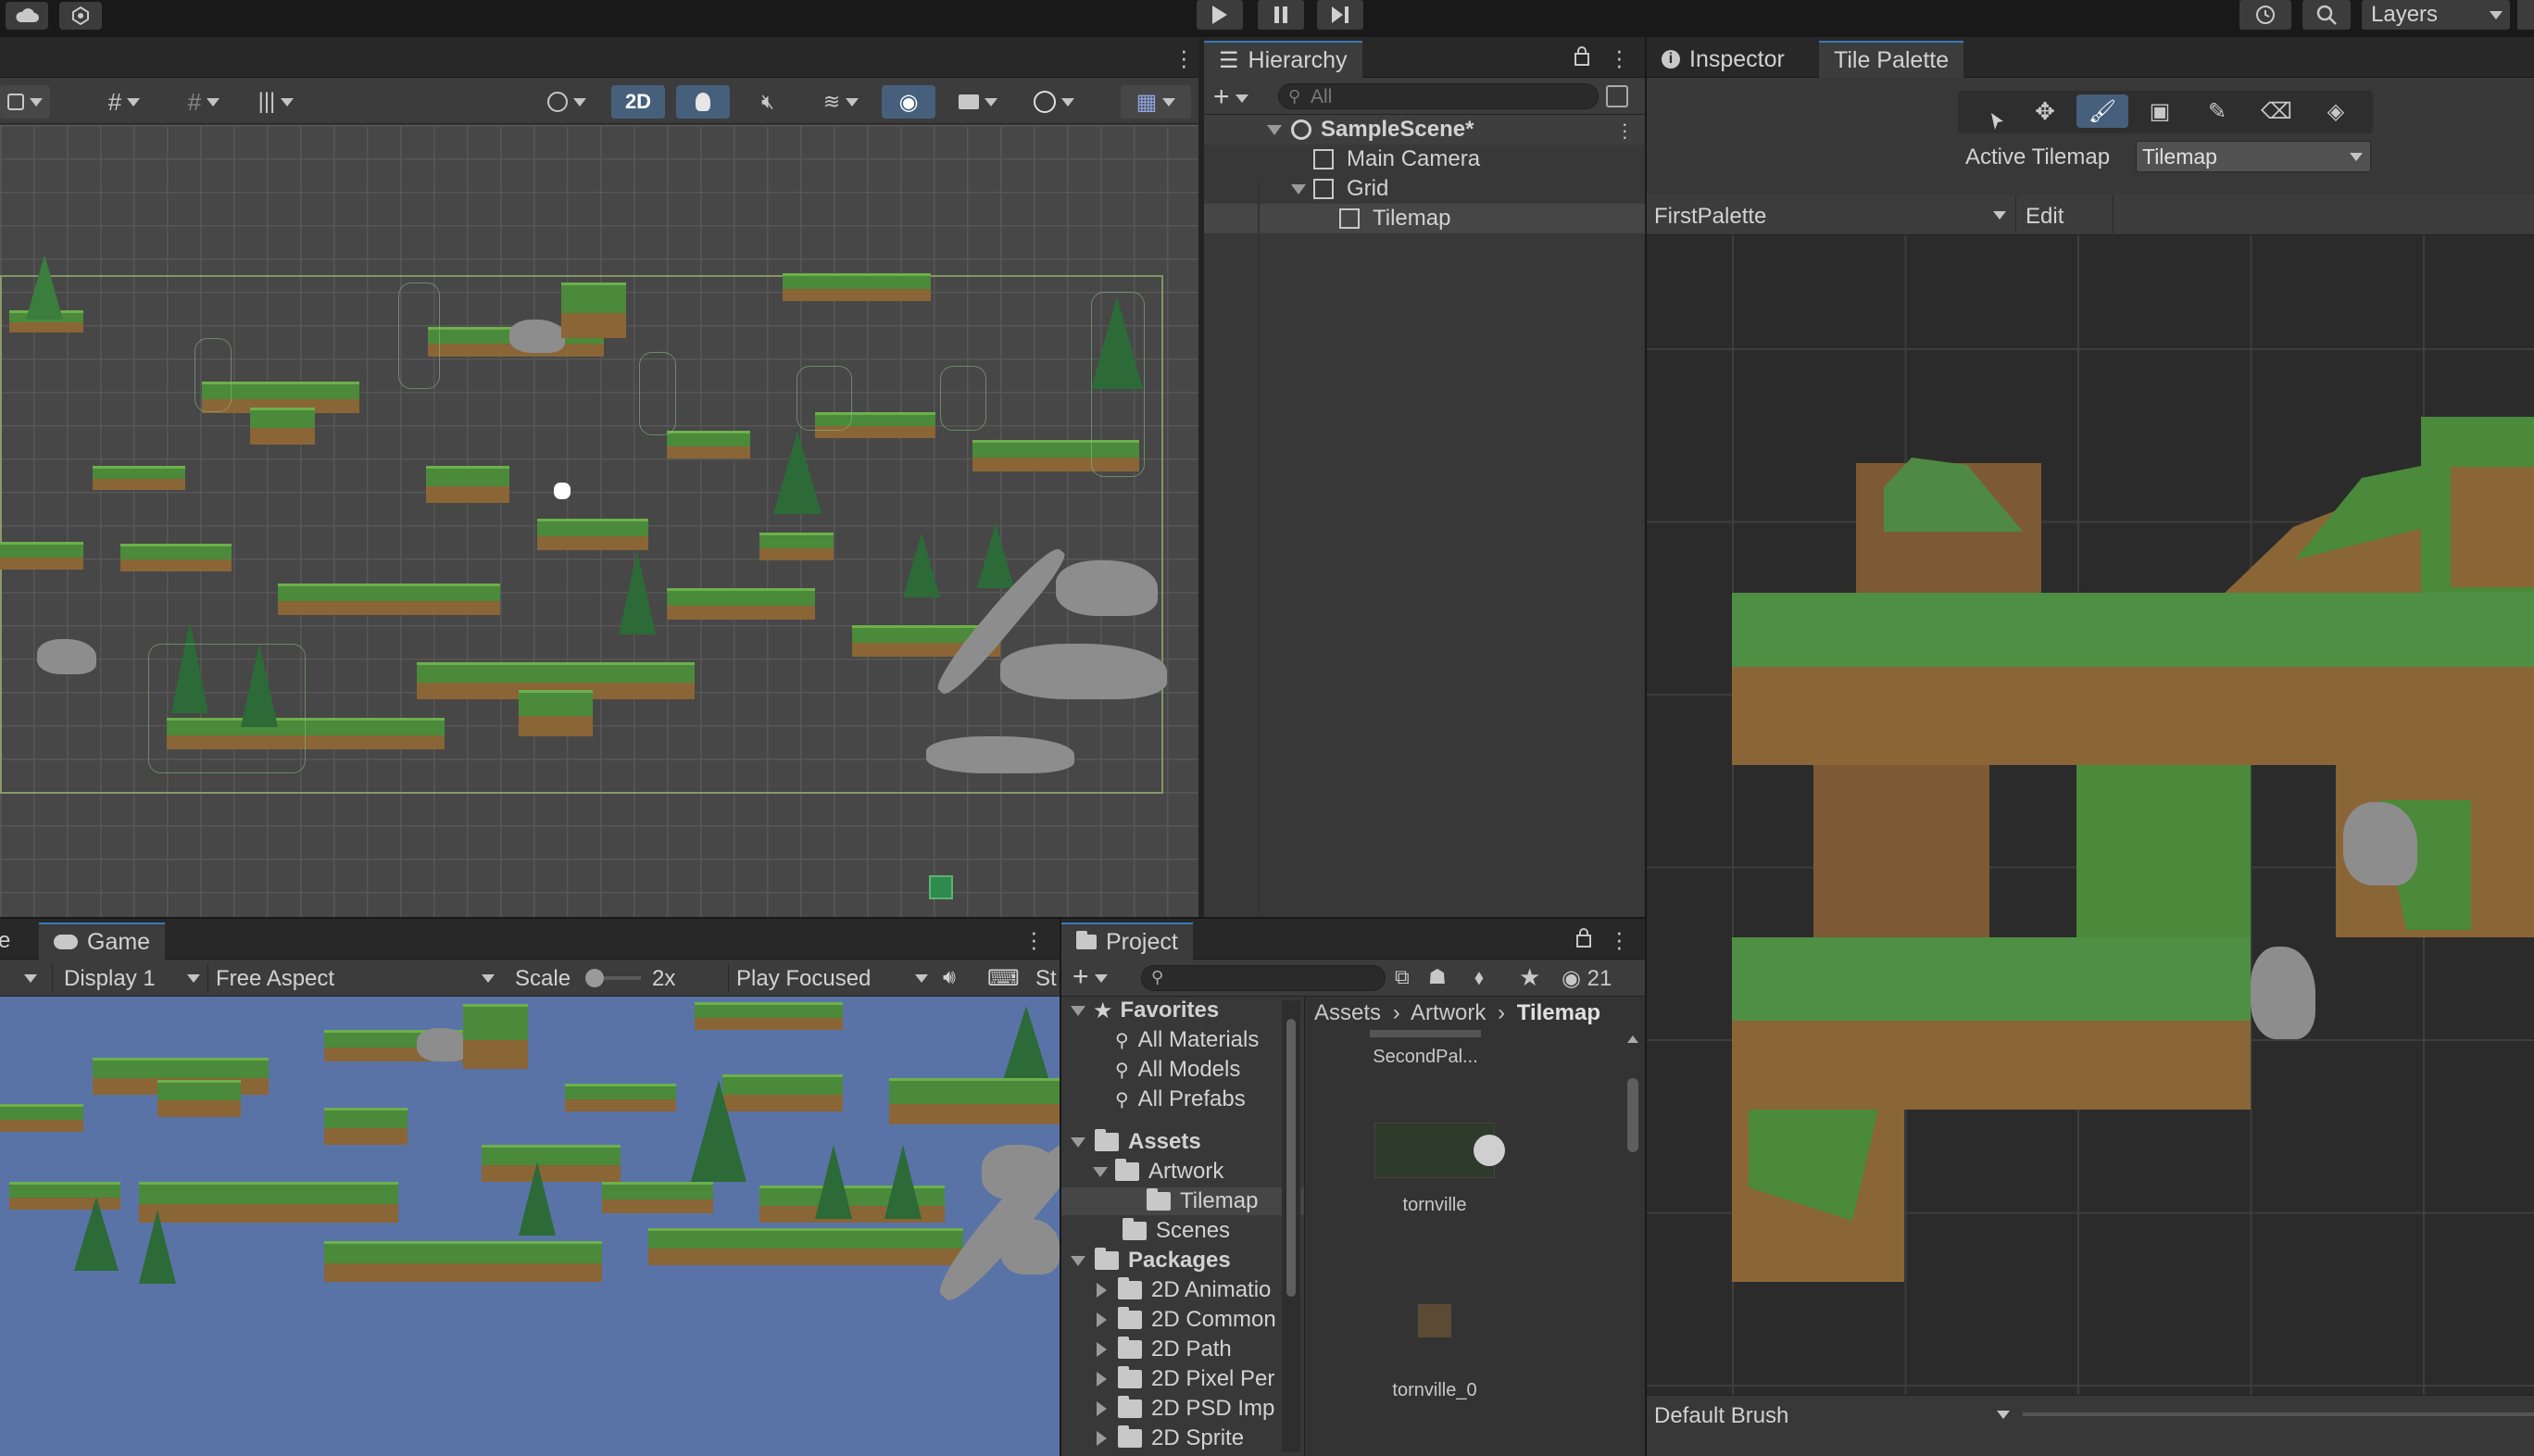 This screenshot has height=1456, width=2534. What do you see at coordinates (2102, 111) in the screenshot?
I see `paint-tool-button: 🖌︎` at bounding box center [2102, 111].